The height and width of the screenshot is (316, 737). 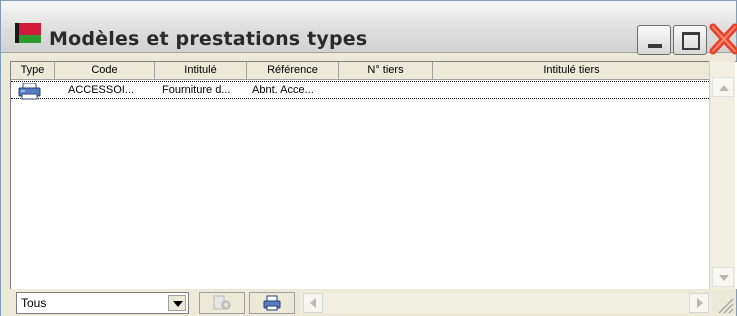 I want to click on print-icon, so click(x=272, y=303).